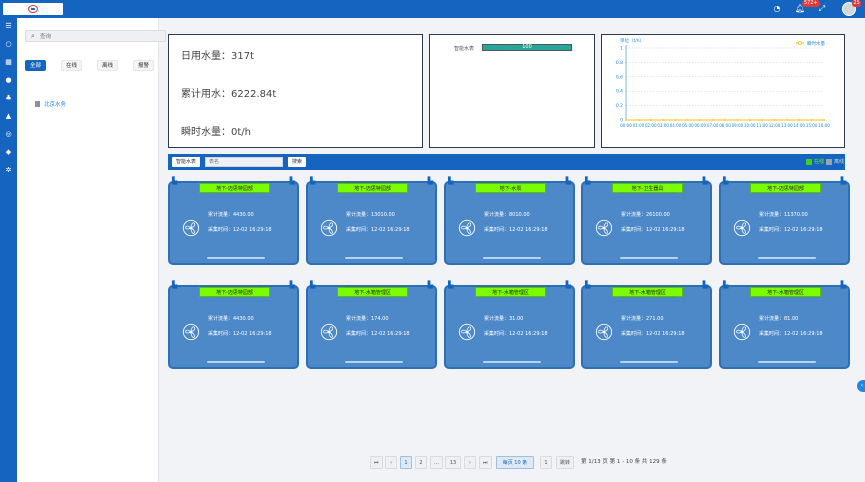 This screenshot has width=865, height=482. Describe the element at coordinates (216, 132) in the screenshot. I see `instant-usage: 瞬时水量：0t/h` at that location.